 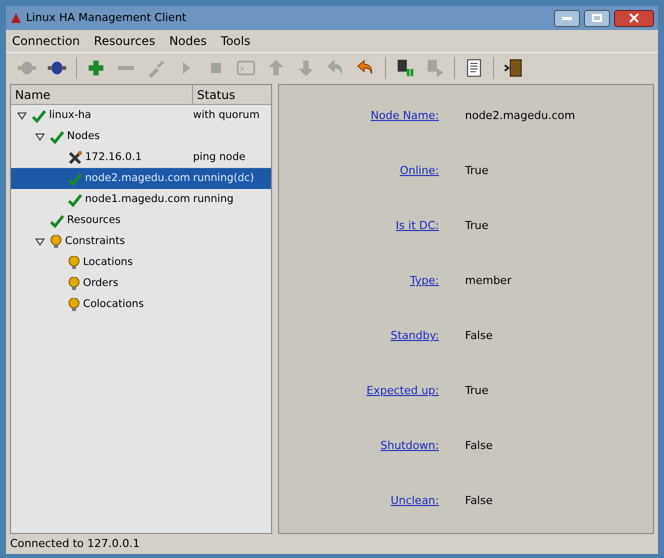 I want to click on tree-row: Colocations, so click(x=141, y=304).